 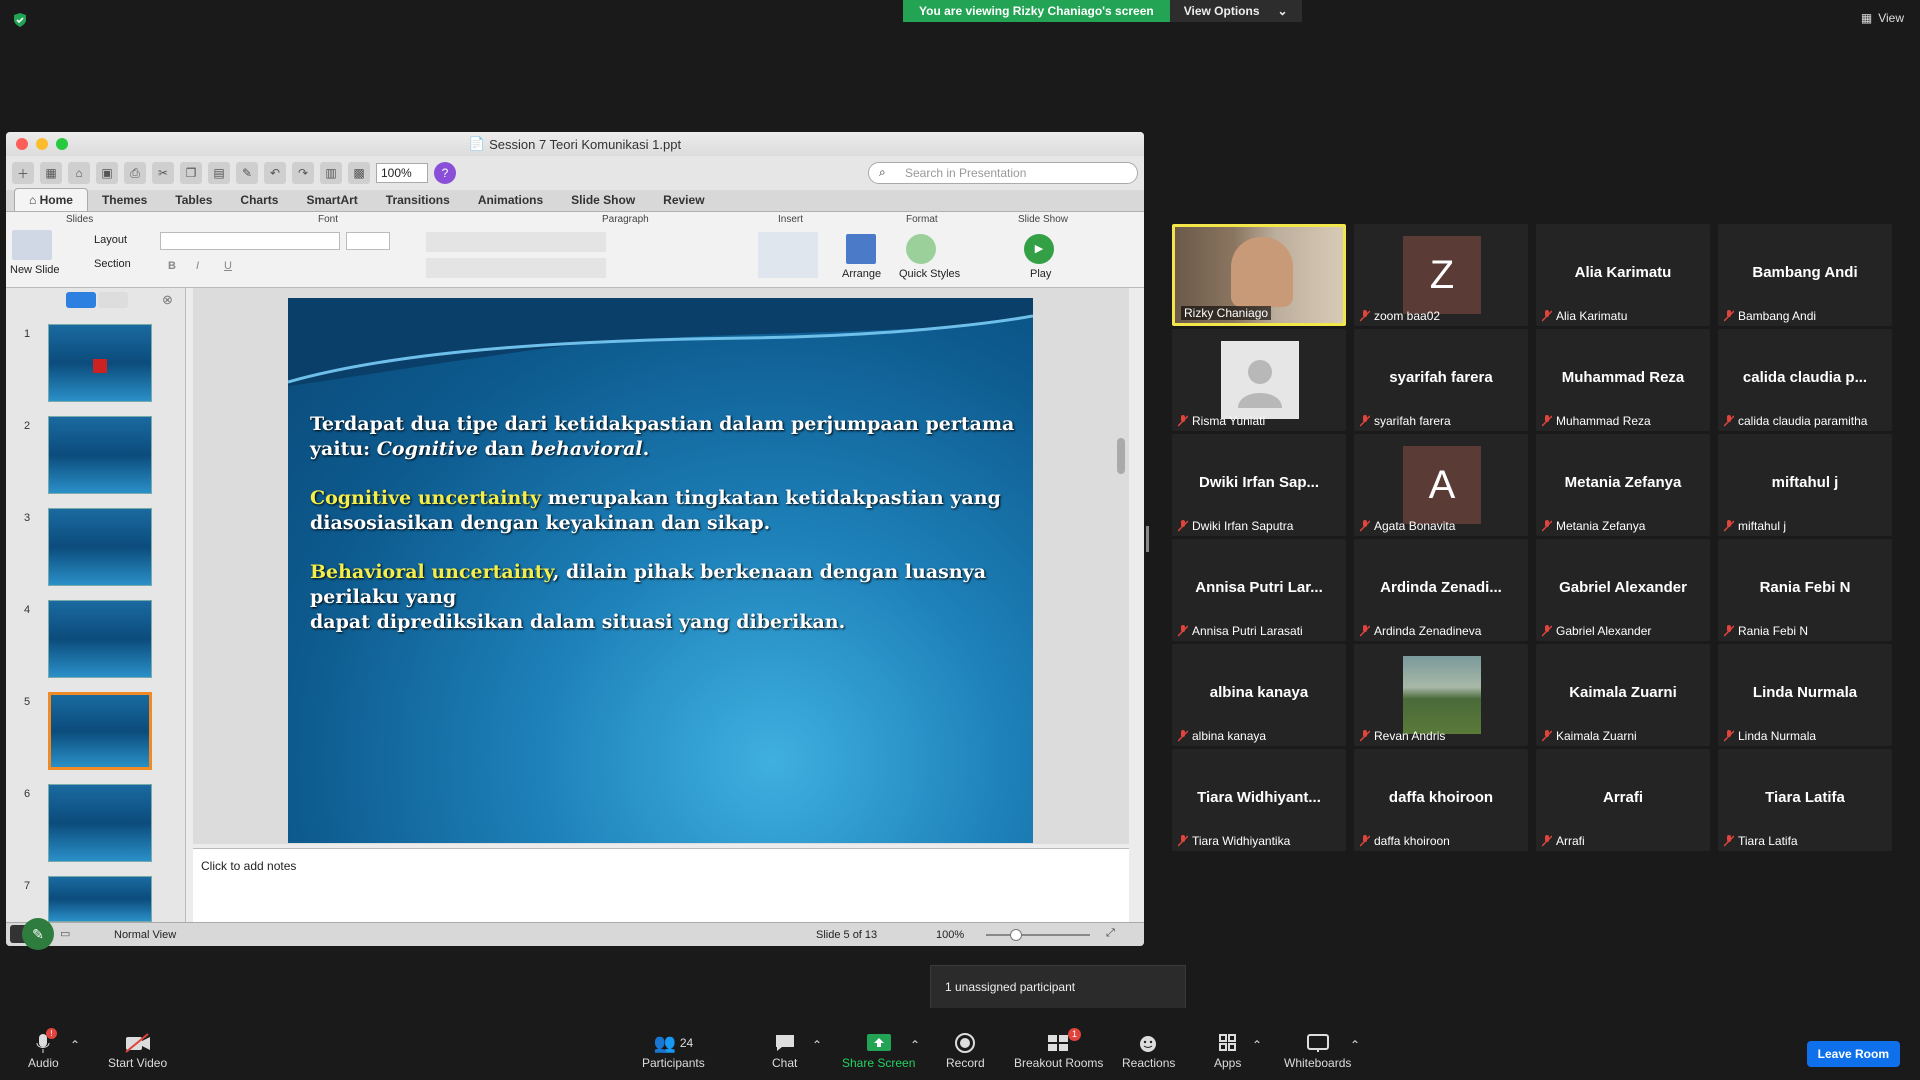 What do you see at coordinates (1259, 275) in the screenshot?
I see `participant-tile: Rizky Chaniago` at bounding box center [1259, 275].